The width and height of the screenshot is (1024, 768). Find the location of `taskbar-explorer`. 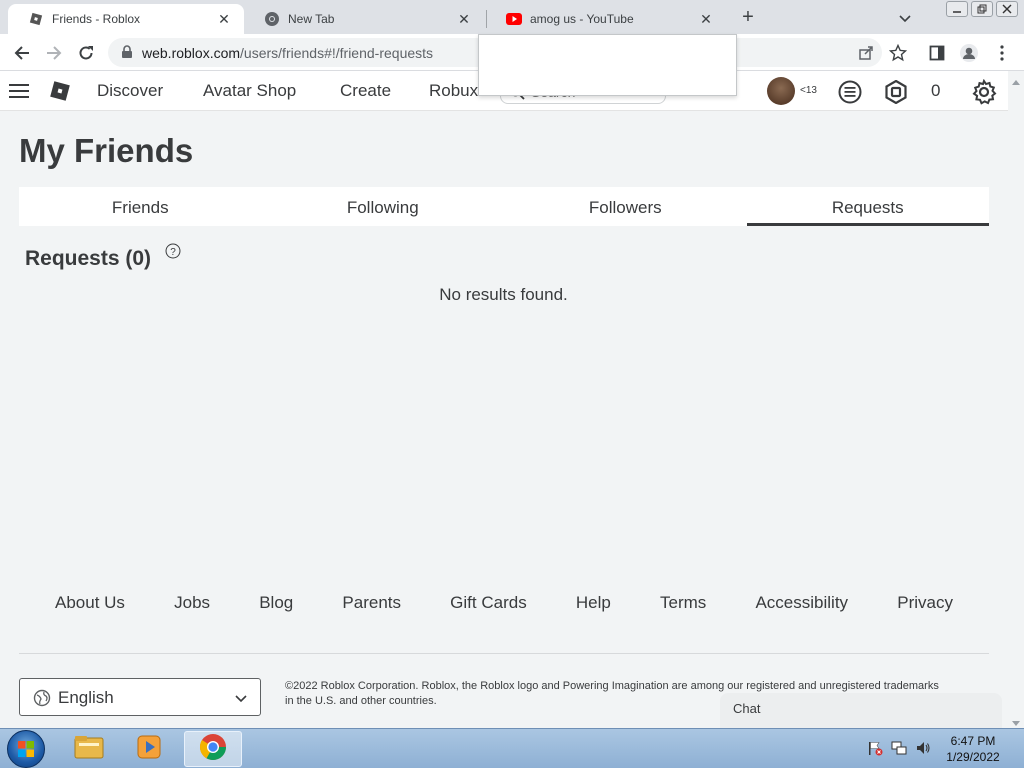

taskbar-explorer is located at coordinates (89, 749).